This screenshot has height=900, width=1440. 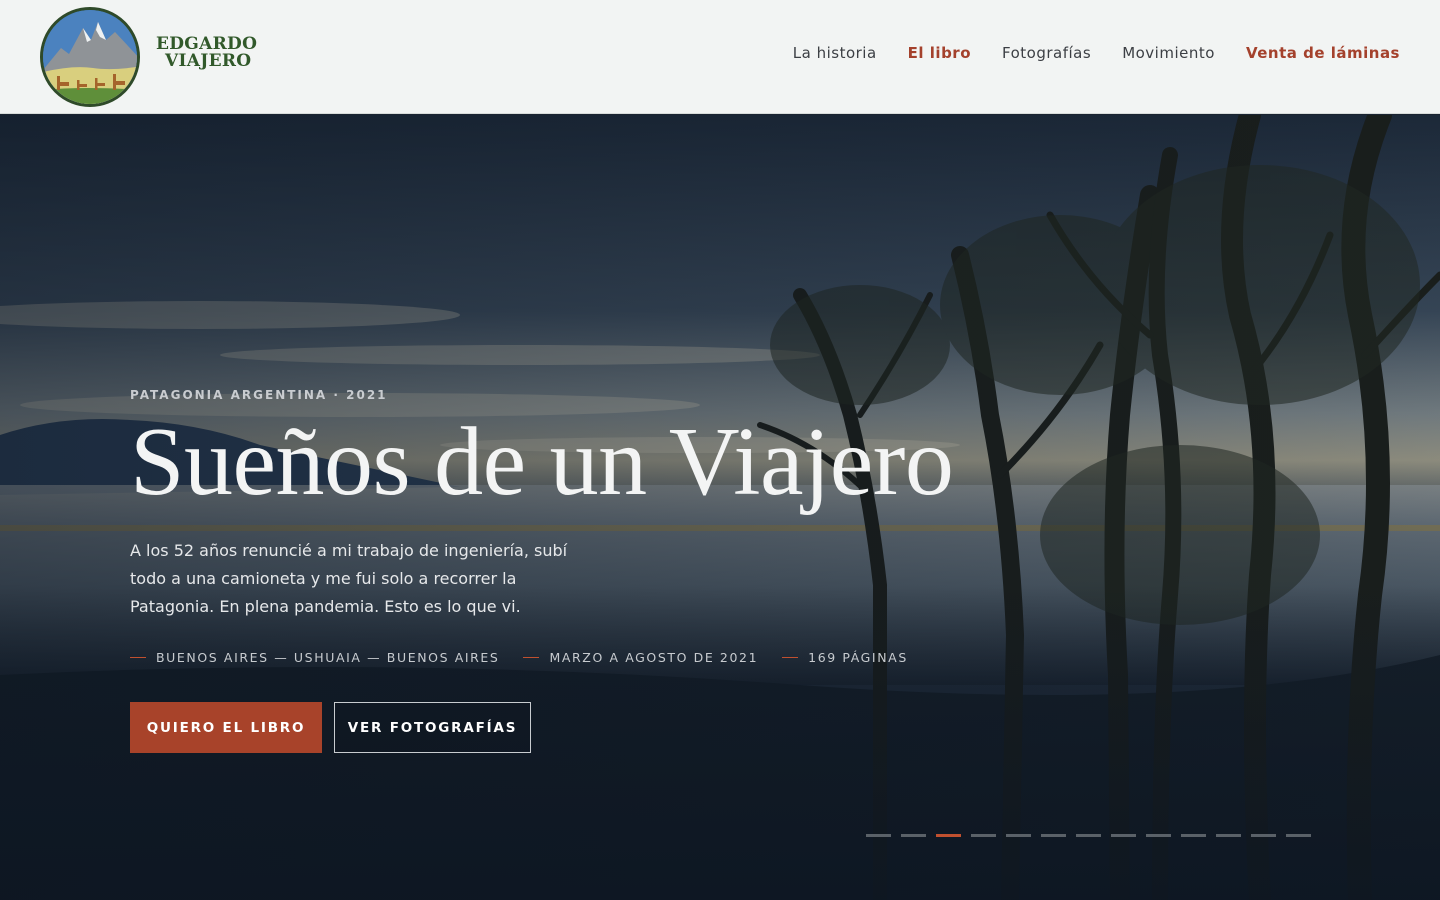 I want to click on meta-route: BUENOS AIRES — USHUAIA — BUENOS AIRES, so click(x=314, y=657).